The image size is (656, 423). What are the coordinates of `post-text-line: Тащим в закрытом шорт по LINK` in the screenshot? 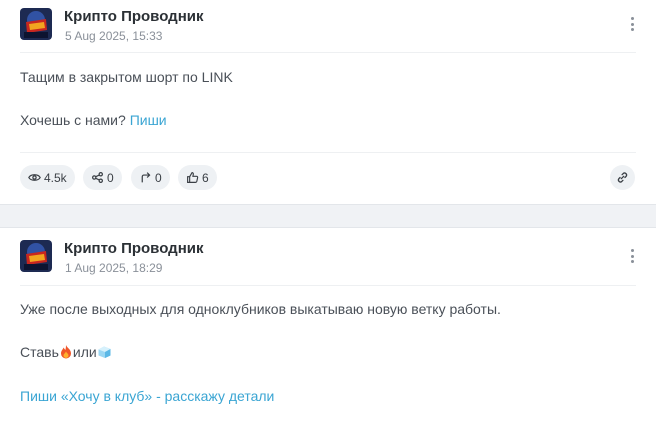 It's located at (126, 77).